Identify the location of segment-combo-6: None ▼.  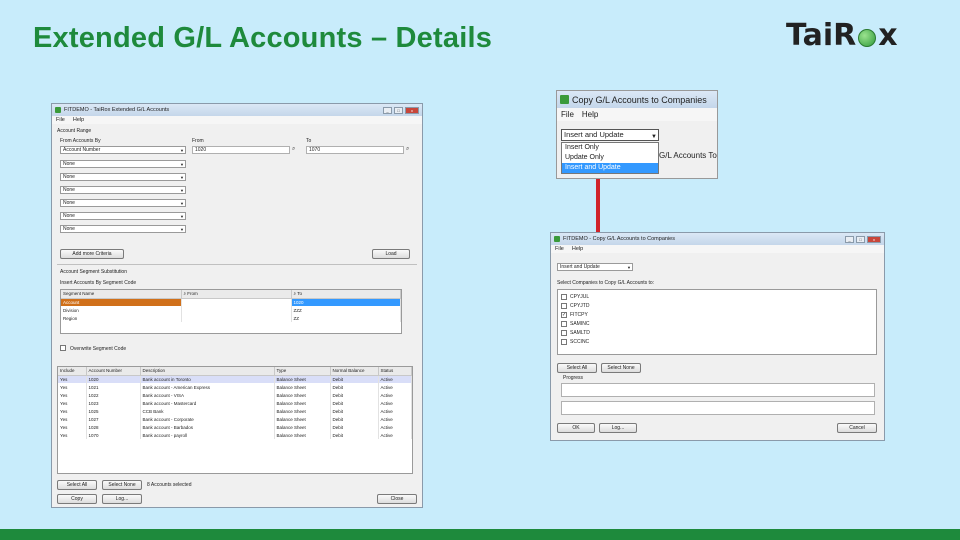
(123, 229).